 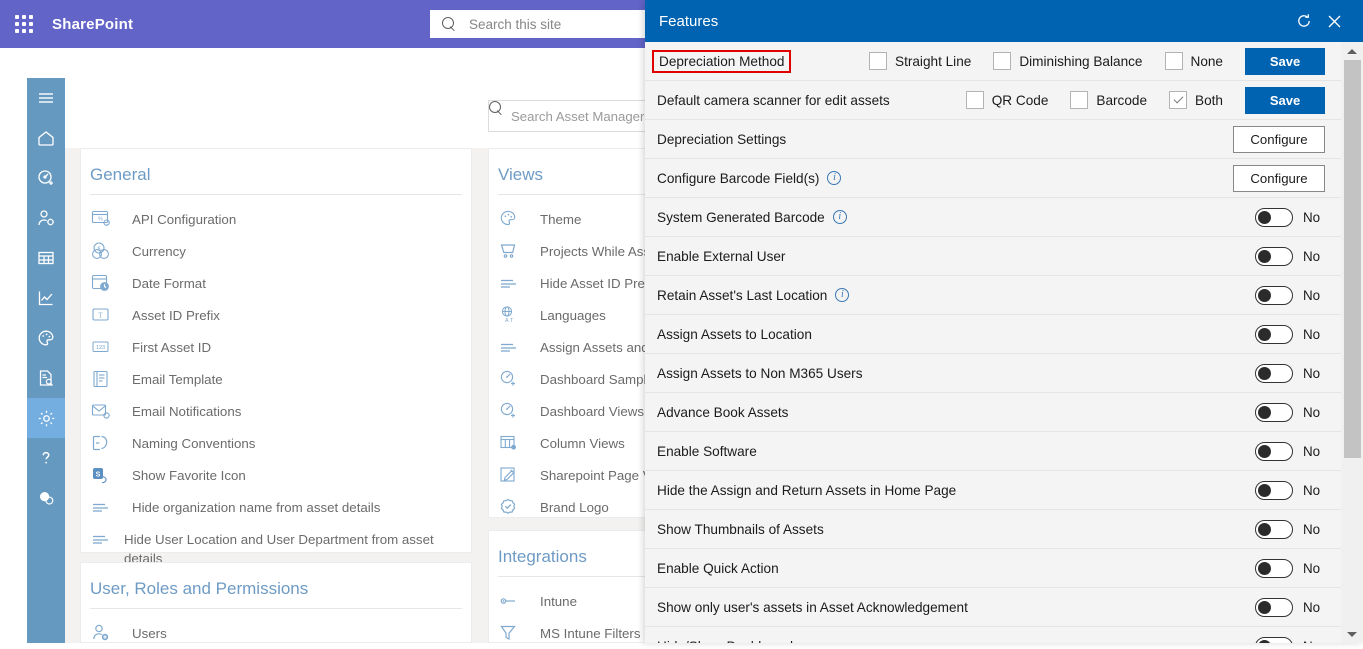 What do you see at coordinates (172, 347) in the screenshot?
I see `settings-item-label: First Asset ID` at bounding box center [172, 347].